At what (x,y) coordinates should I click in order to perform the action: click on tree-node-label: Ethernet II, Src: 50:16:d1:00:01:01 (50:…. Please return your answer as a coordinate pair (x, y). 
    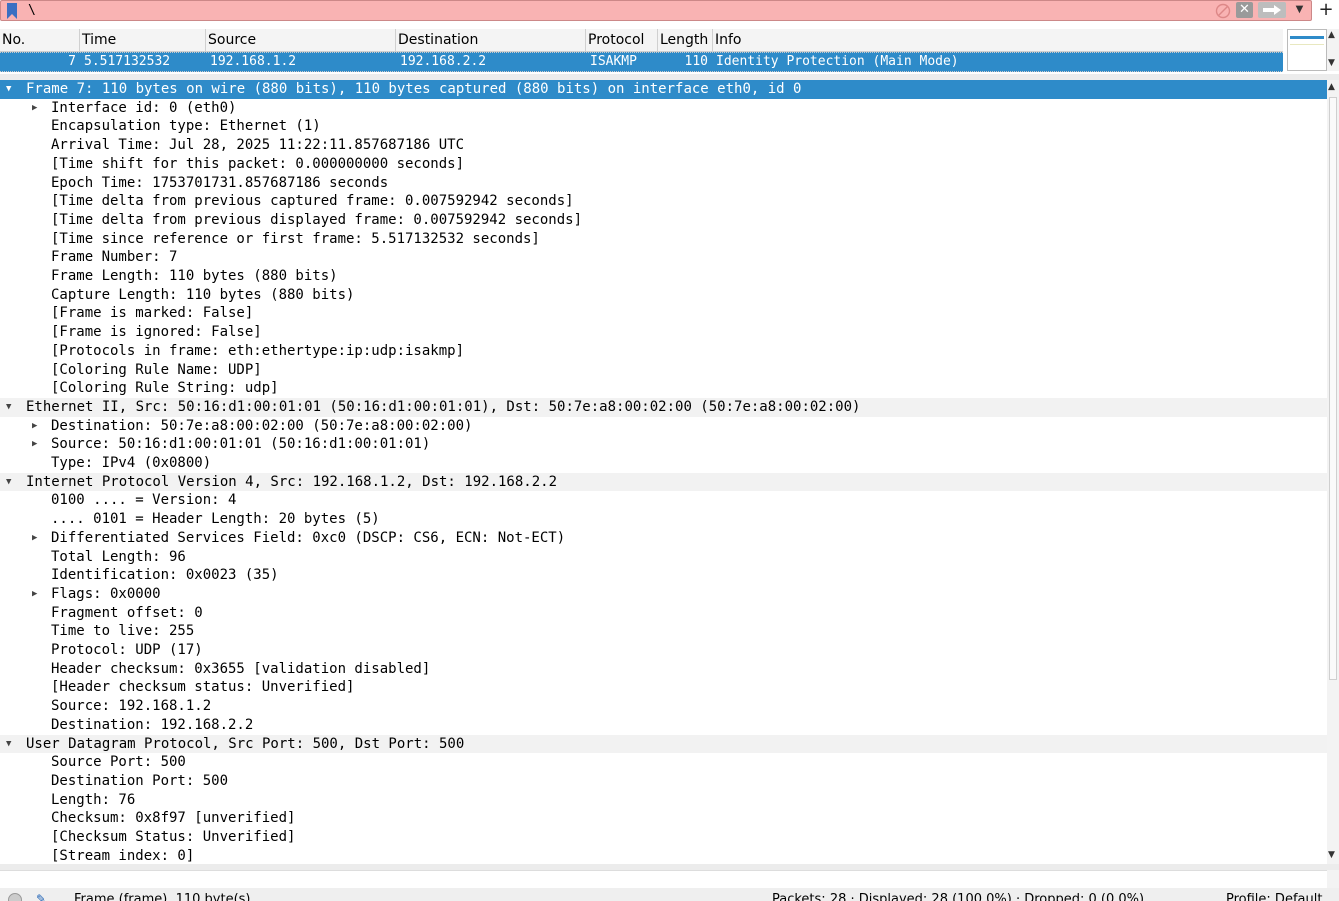
    Looking at the image, I should click on (443, 406).